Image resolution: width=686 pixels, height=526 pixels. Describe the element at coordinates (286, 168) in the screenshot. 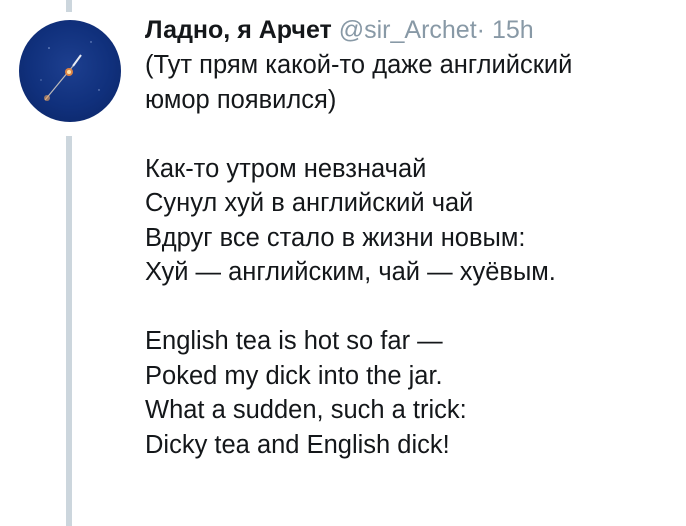

I see `tweet-text-line: Как-то утром невзначай` at that location.